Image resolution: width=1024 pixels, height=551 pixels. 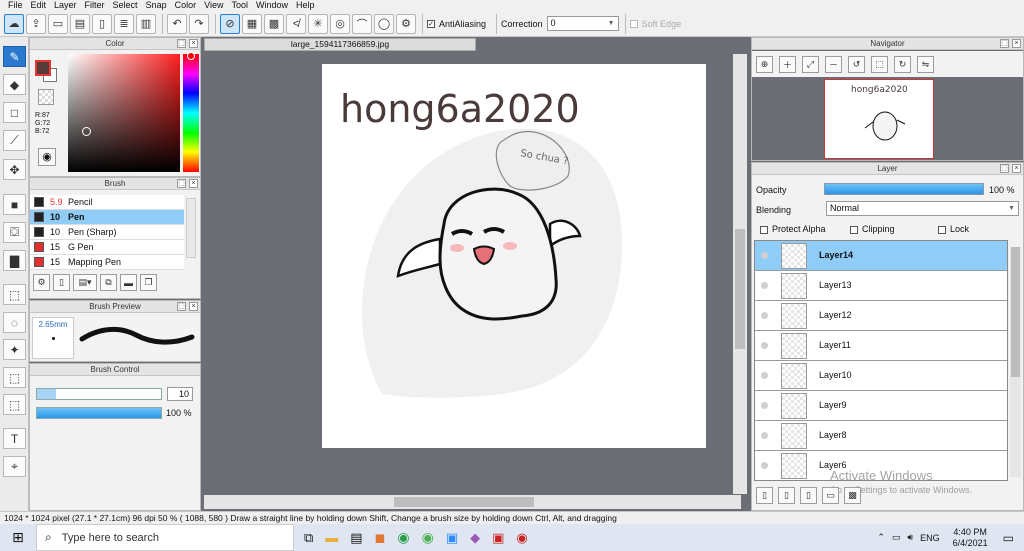 What do you see at coordinates (127, 5) in the screenshot?
I see `menu-item: Select` at bounding box center [127, 5].